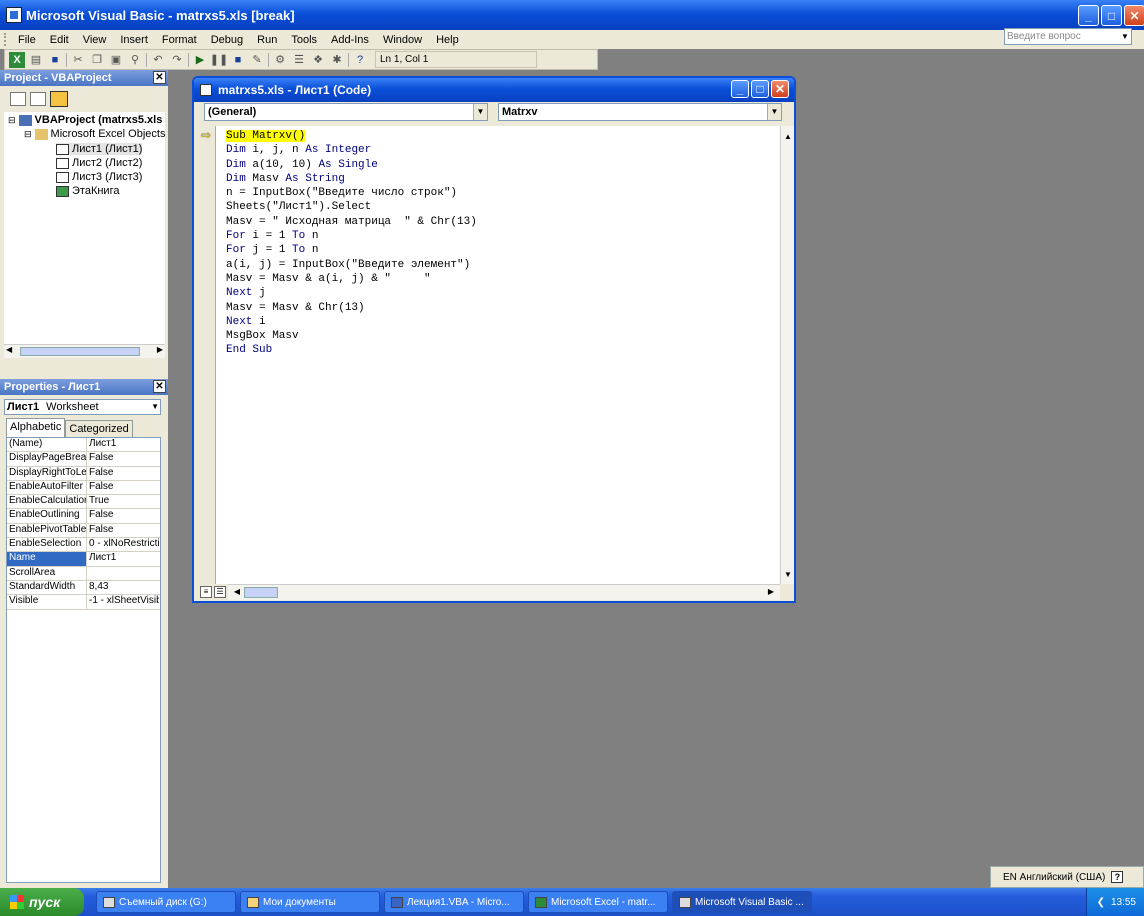 This screenshot has width=1144, height=916. What do you see at coordinates (177, 60) in the screenshot?
I see `redo-icon: ↷` at bounding box center [177, 60].